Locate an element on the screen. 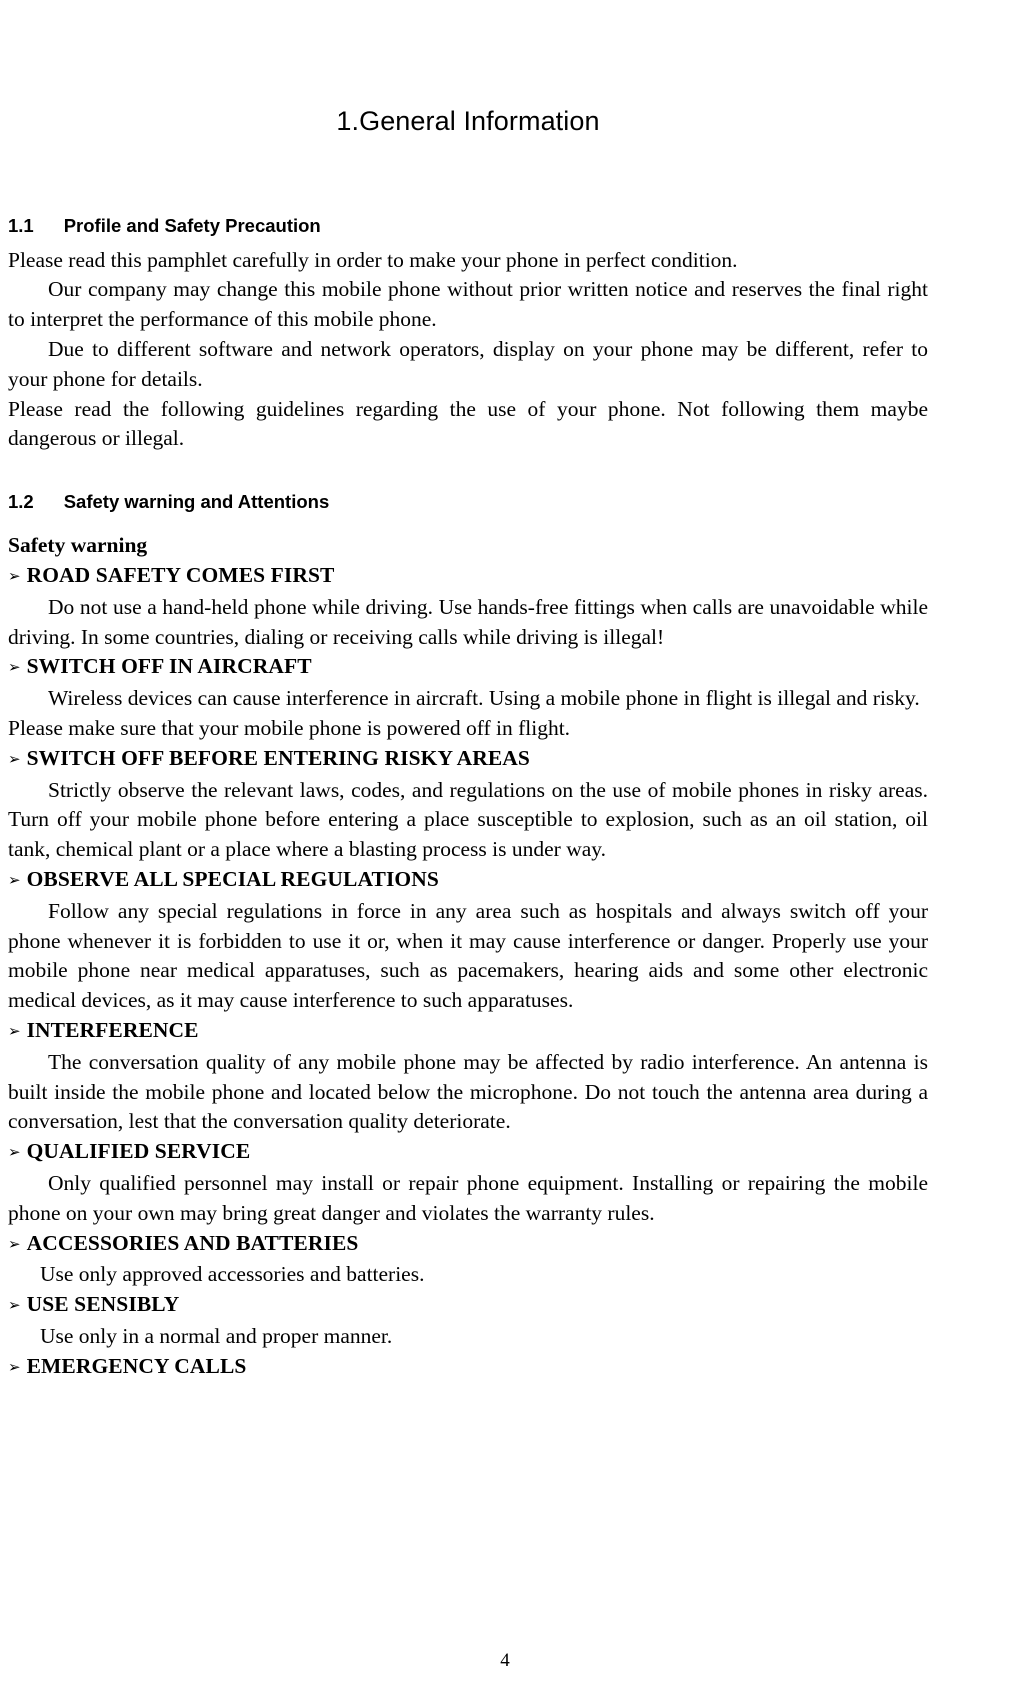  warning-heading: ➢ ACCESSORIES AND BATTERIES is located at coordinates (468, 1245).